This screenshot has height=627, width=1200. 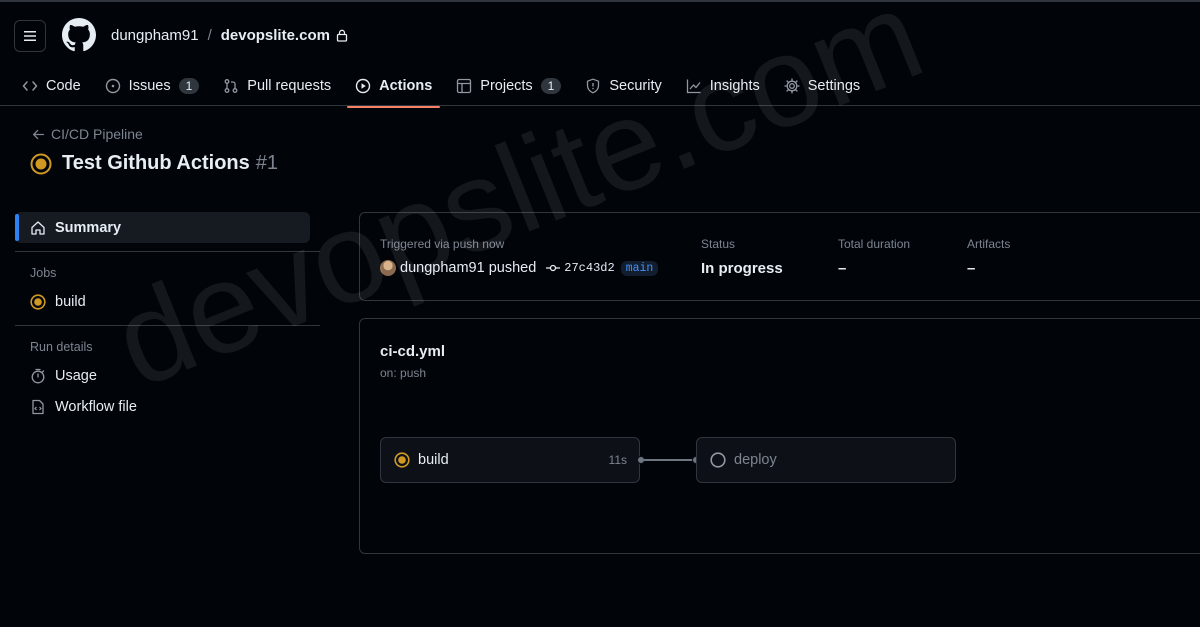 What do you see at coordinates (363, 86) in the screenshot?
I see `play-icon` at bounding box center [363, 86].